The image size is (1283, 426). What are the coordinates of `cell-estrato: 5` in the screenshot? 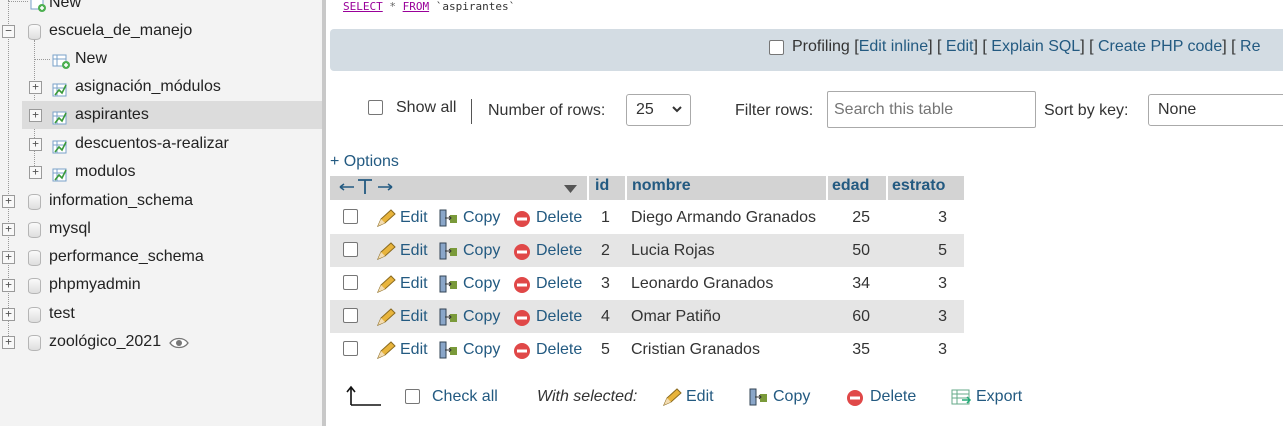 It's located at (942, 251).